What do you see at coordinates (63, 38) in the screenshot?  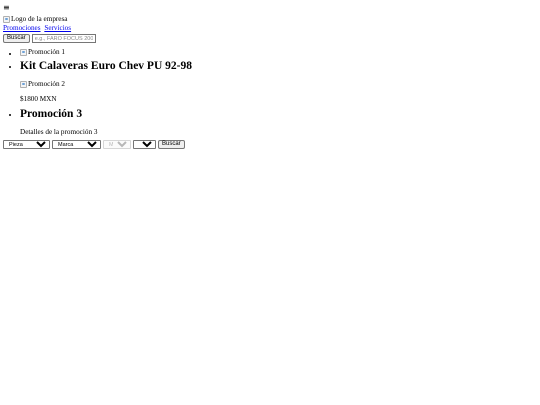 I see `search-input` at bounding box center [63, 38].